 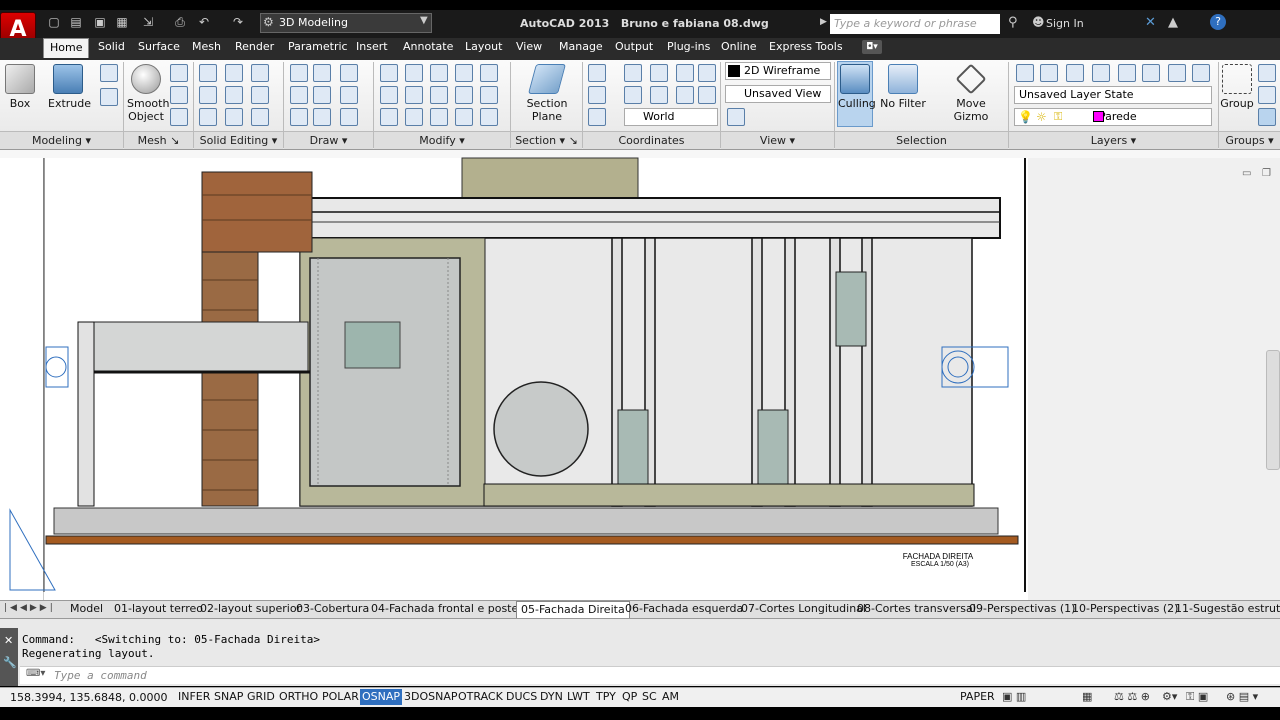 What do you see at coordinates (671, 117) in the screenshot?
I see `ucs-dropdown: World` at bounding box center [671, 117].